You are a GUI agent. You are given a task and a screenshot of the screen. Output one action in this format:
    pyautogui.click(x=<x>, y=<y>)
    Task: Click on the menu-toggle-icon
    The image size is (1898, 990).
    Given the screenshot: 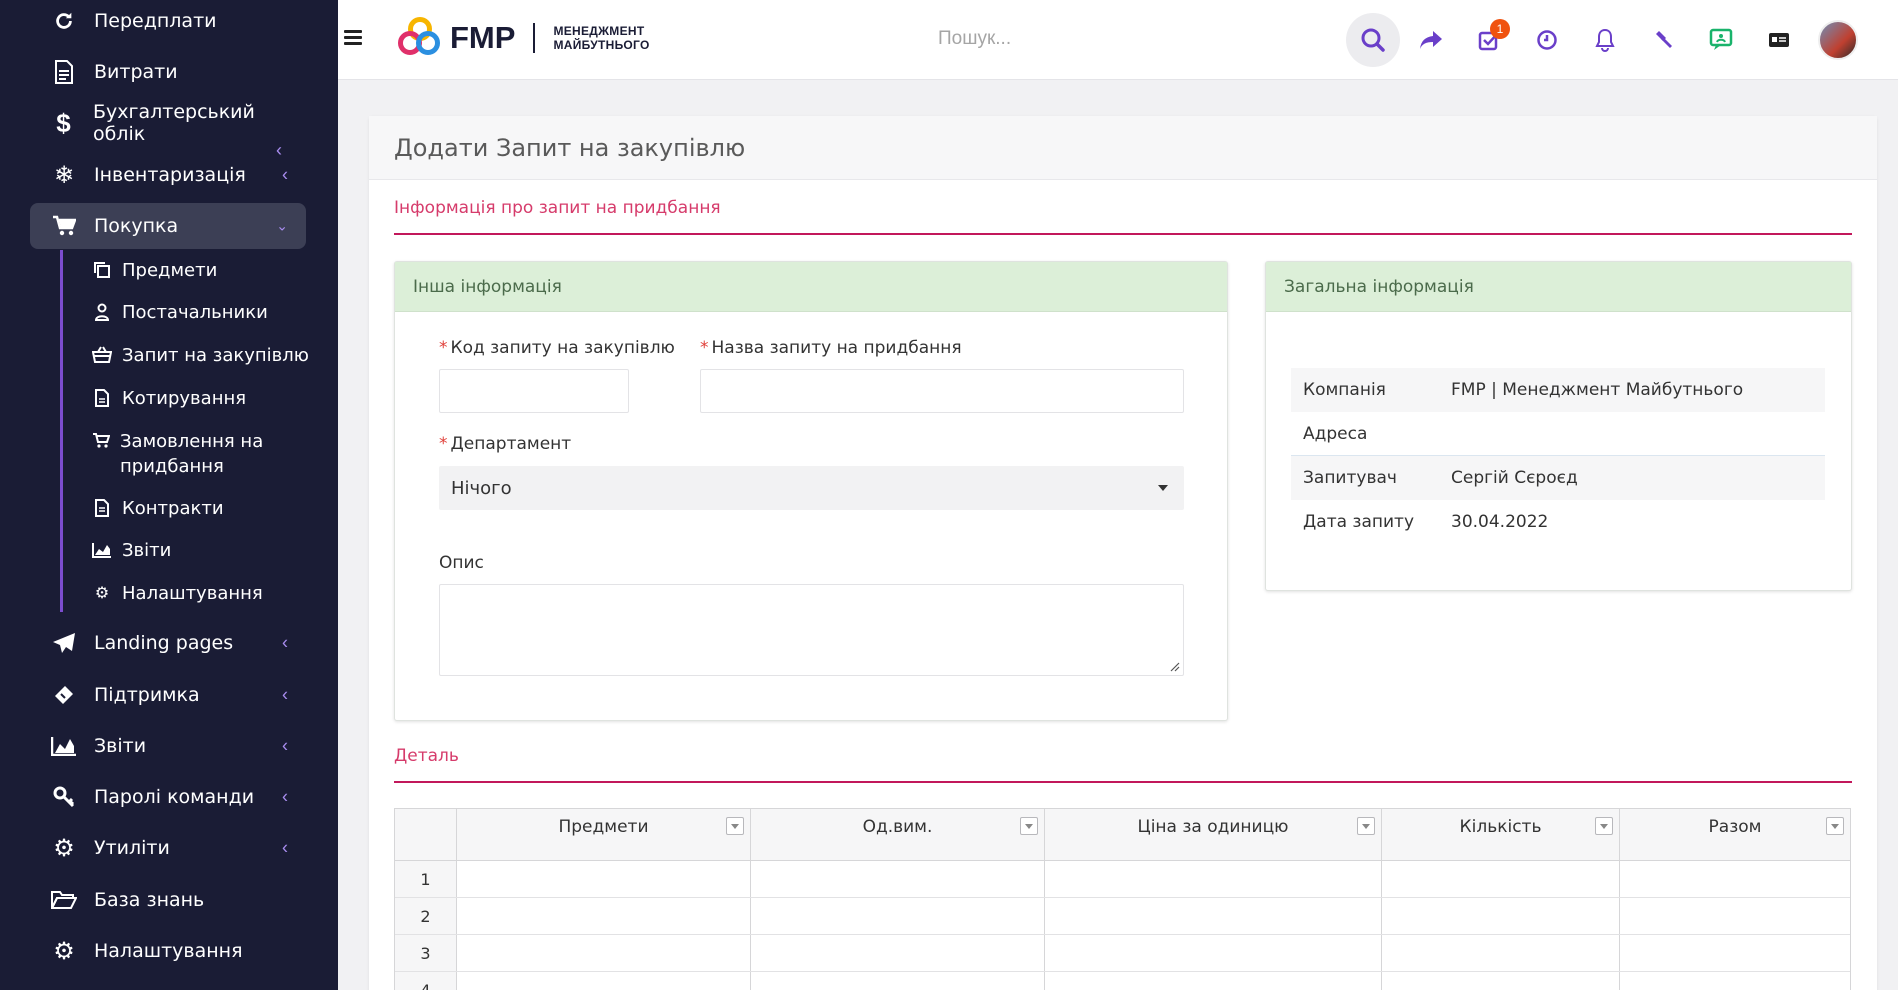 What is the action you would take?
    pyautogui.click(x=353, y=39)
    